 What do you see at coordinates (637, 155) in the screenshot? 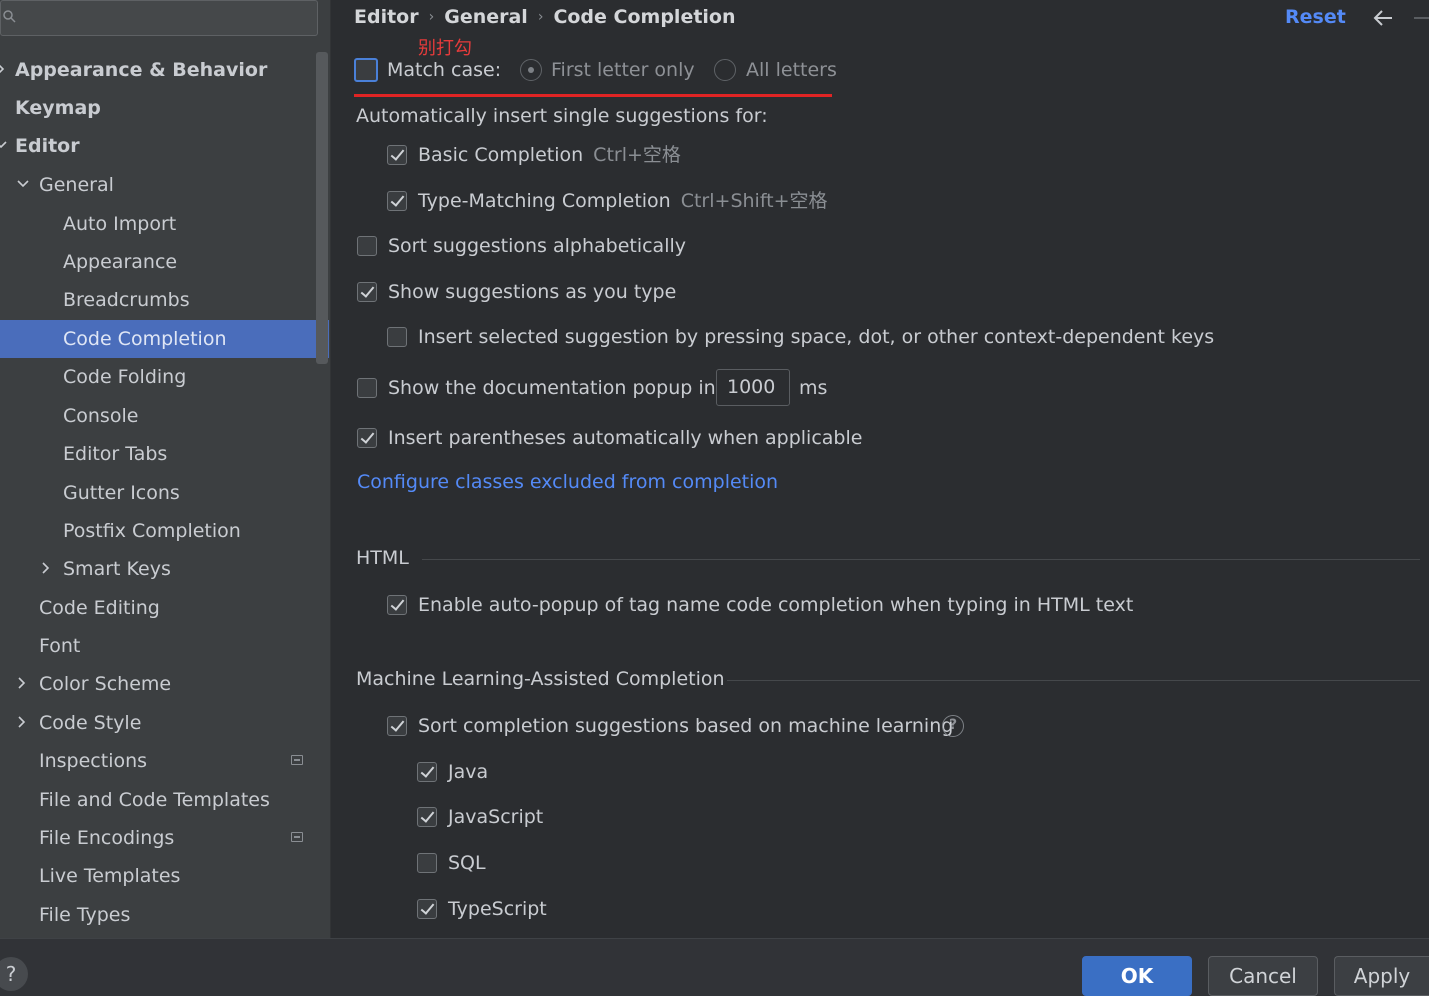
I see `basic-completion-shortcut: Ctrl+空格` at bounding box center [637, 155].